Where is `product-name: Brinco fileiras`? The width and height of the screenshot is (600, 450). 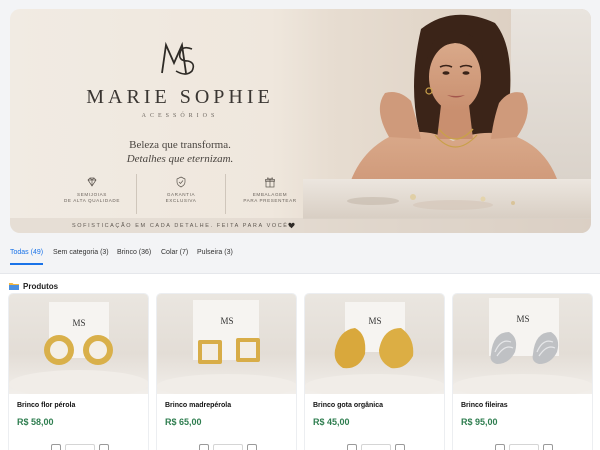
product-name: Brinco fileiras is located at coordinates (484, 405).